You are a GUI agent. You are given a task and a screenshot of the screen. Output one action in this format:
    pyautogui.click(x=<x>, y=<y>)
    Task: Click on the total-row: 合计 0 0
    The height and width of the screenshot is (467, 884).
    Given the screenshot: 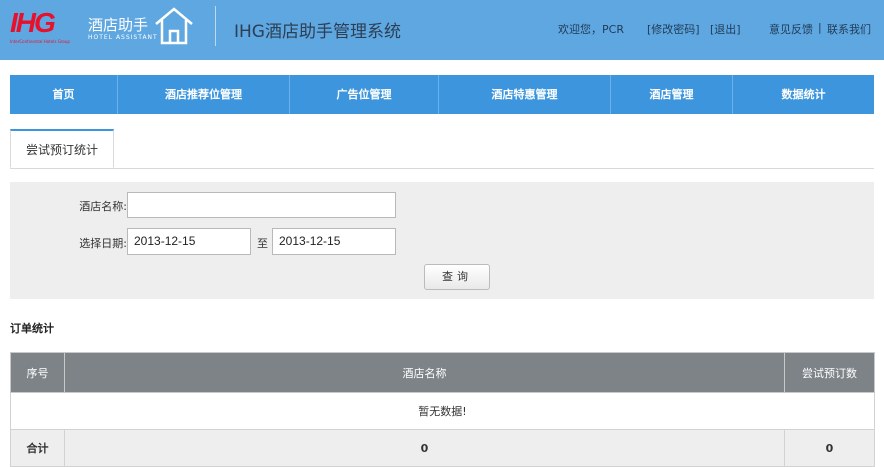 What is the action you would take?
    pyautogui.click(x=442, y=448)
    